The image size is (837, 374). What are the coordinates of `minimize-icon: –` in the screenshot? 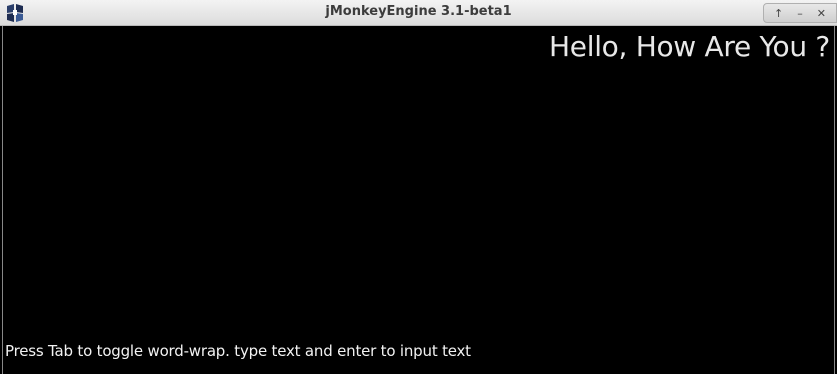 It's located at (800, 13).